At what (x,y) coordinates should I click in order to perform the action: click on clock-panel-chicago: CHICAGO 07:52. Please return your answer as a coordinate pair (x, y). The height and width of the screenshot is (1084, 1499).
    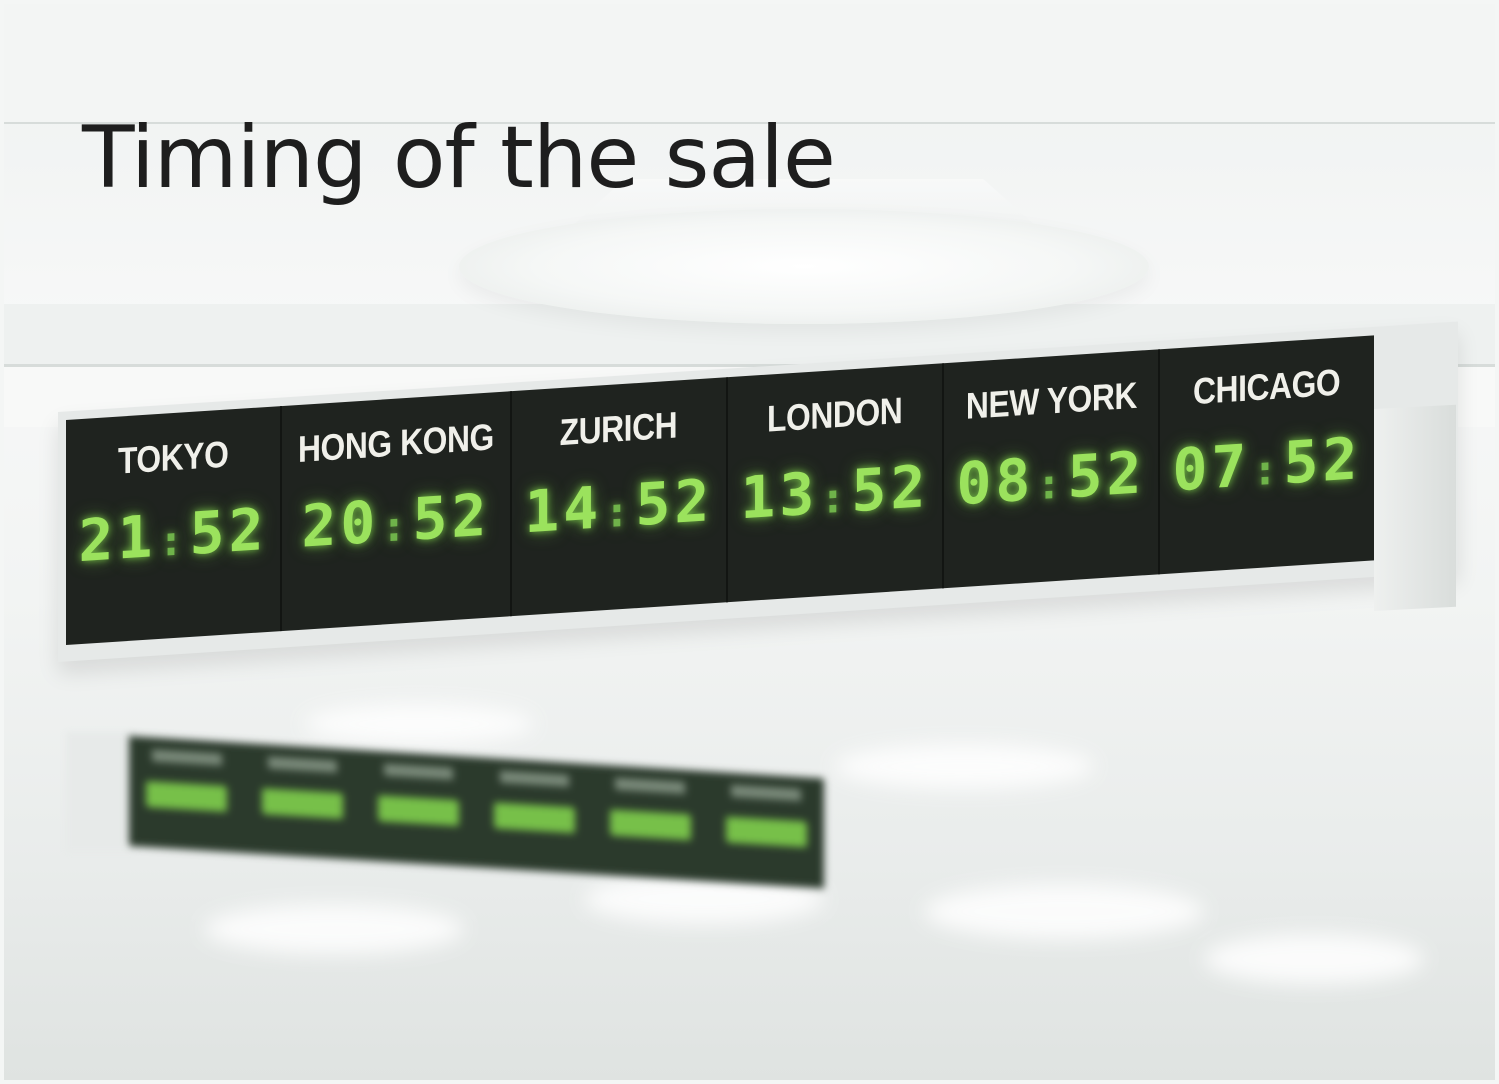
    Looking at the image, I should click on (1267, 454).